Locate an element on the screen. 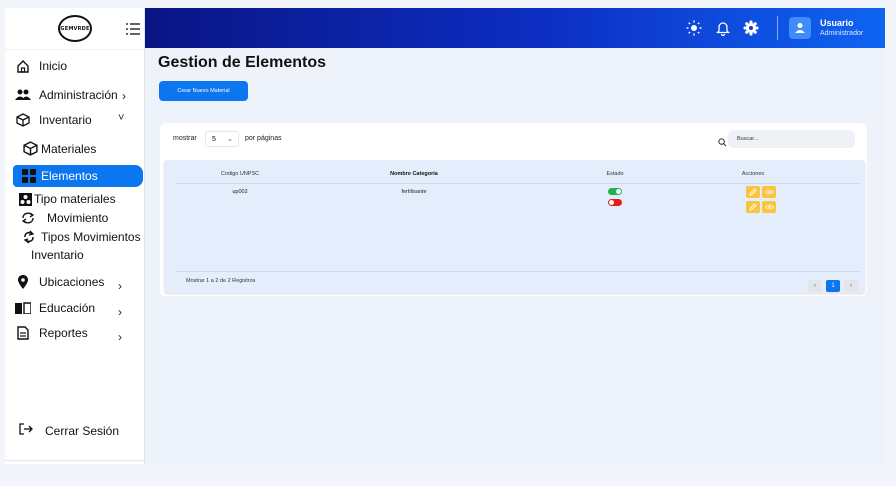 The height and width of the screenshot is (486, 896). sidebar-item-label: Inicio is located at coordinates (53, 66).